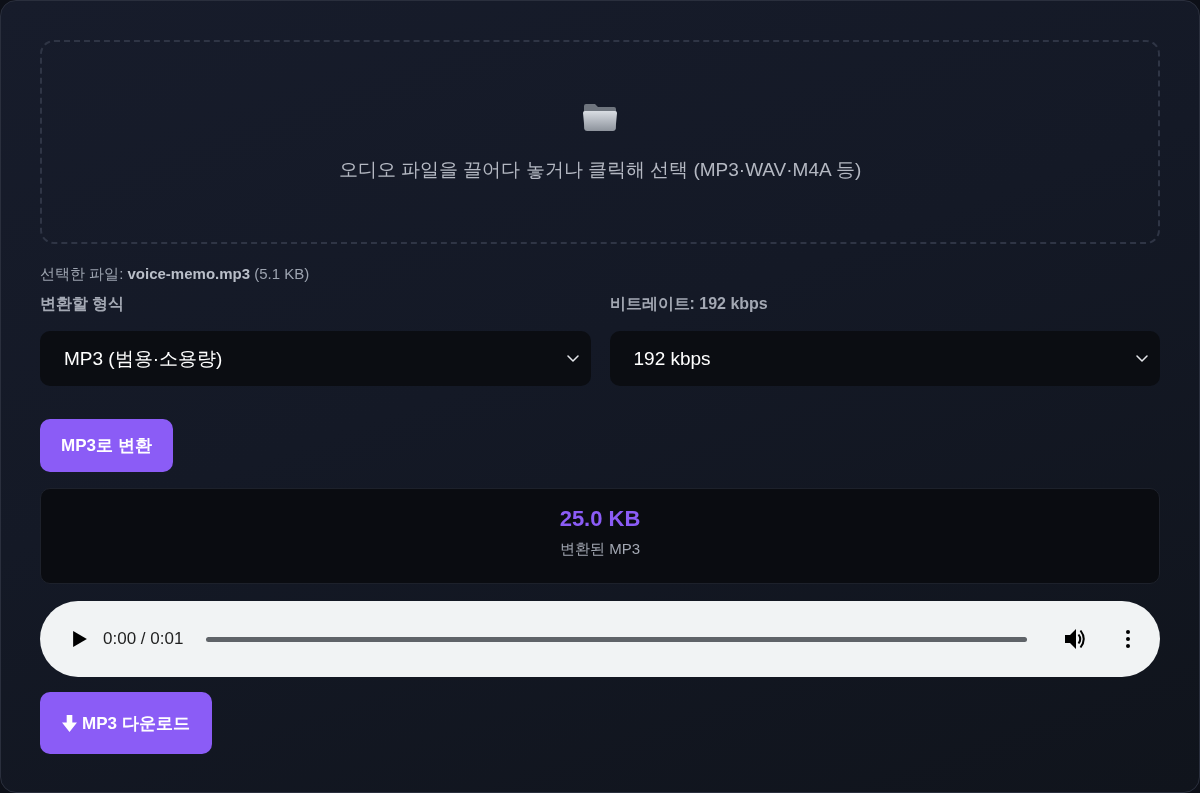 This screenshot has width=1200, height=793. What do you see at coordinates (82, 304) in the screenshot?
I see `format-label: 변환할 형식` at bounding box center [82, 304].